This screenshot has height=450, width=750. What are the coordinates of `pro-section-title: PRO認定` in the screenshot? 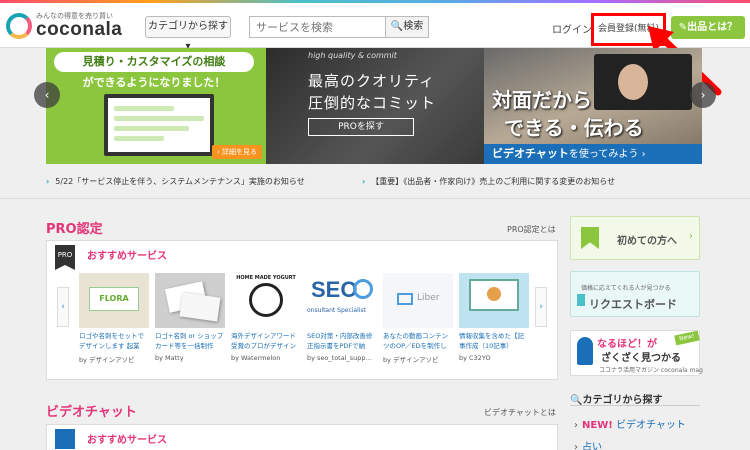 It's located at (74, 229).